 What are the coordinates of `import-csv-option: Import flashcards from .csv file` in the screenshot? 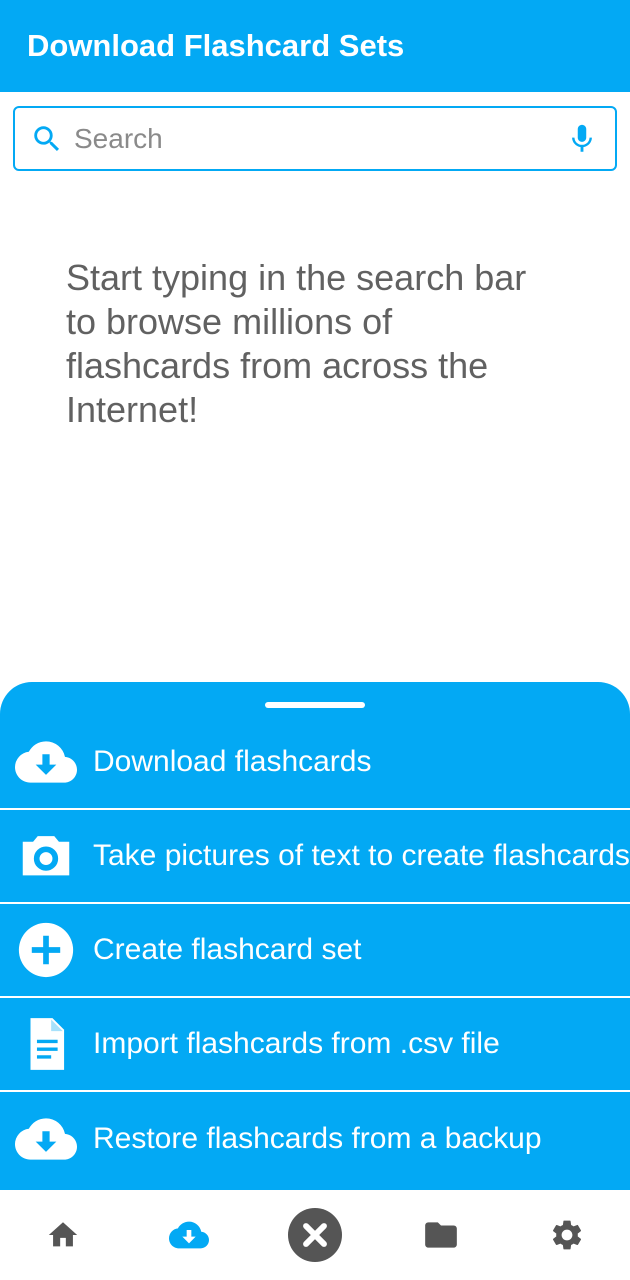 It's located at (315, 1045).